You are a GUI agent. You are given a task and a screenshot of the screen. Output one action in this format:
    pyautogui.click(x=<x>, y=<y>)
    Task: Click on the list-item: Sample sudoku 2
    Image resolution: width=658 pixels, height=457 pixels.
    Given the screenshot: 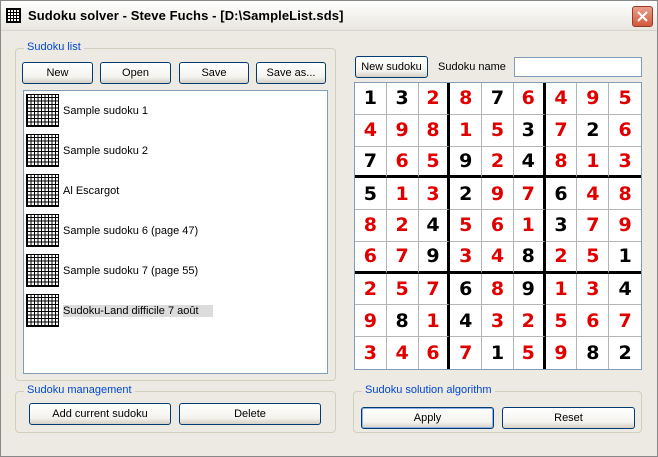 What is the action you would take?
    pyautogui.click(x=176, y=151)
    